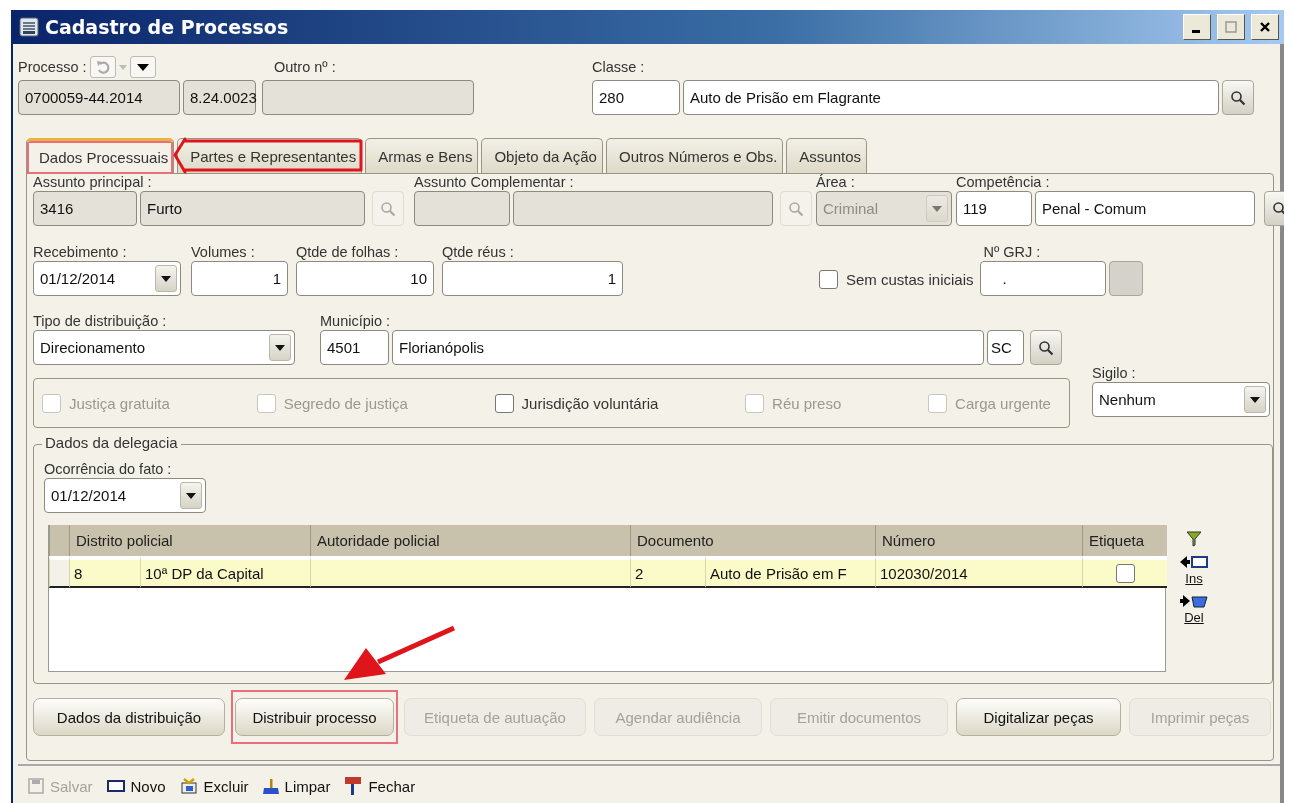  I want to click on minimize-button, so click(1197, 27).